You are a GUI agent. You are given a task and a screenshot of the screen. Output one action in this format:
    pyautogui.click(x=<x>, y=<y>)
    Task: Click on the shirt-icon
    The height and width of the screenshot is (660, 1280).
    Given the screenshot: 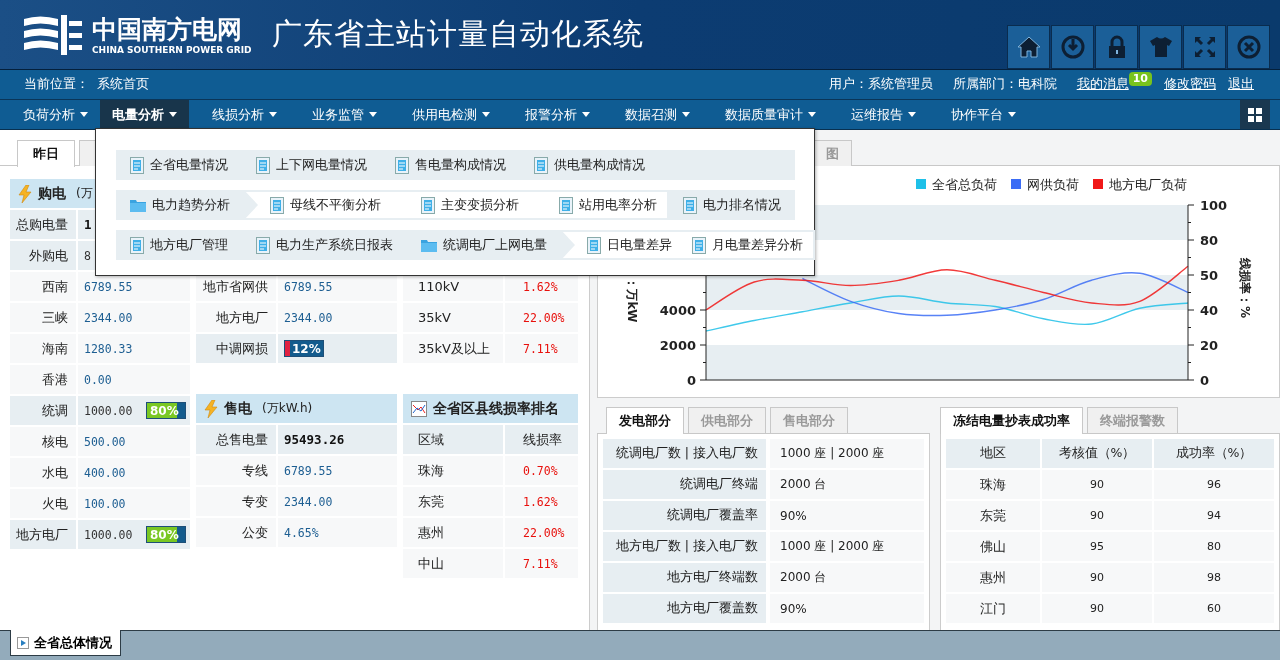 What is the action you would take?
    pyautogui.click(x=1160, y=47)
    